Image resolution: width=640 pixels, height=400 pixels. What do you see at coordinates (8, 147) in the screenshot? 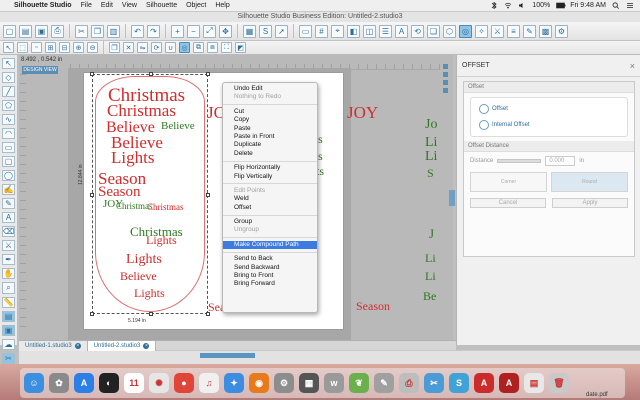
I see `rectangle-tool-icon: ▭` at bounding box center [8, 147].